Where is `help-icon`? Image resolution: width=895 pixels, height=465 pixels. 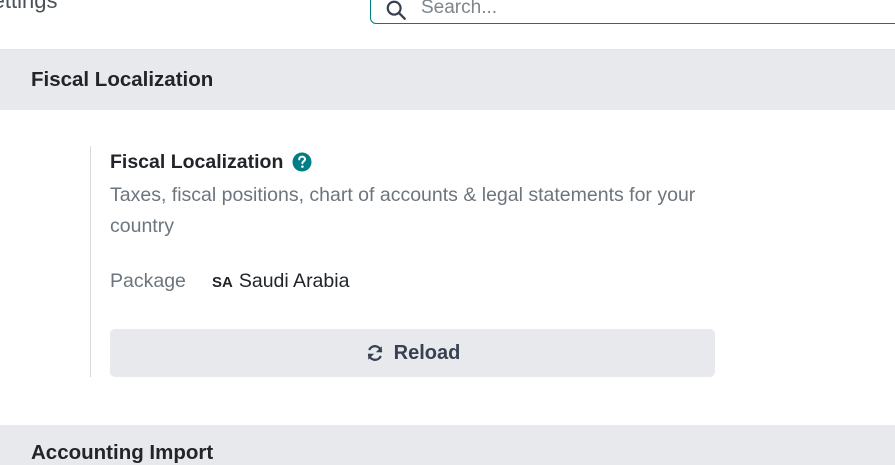 help-icon is located at coordinates (302, 162).